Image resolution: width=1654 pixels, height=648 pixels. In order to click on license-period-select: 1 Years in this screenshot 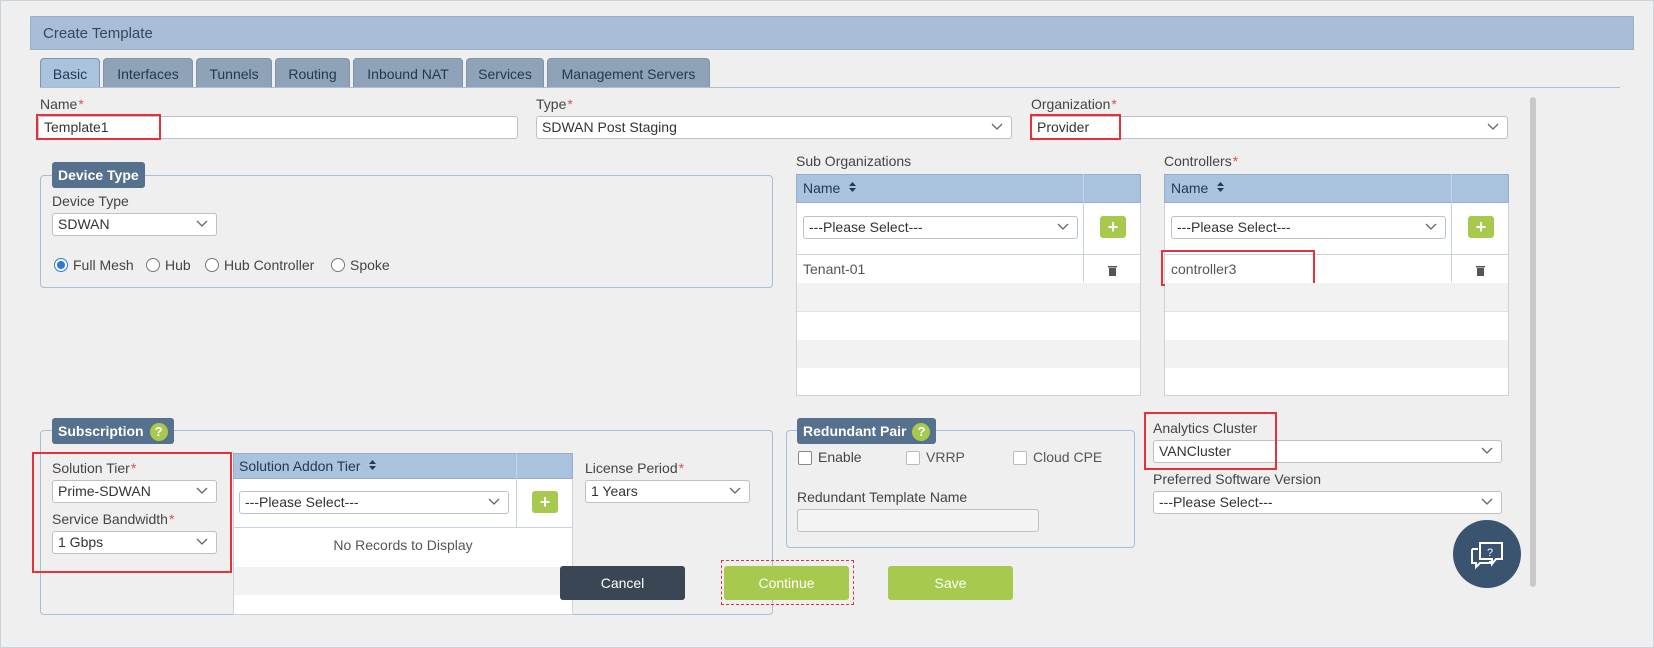, I will do `click(667, 491)`.